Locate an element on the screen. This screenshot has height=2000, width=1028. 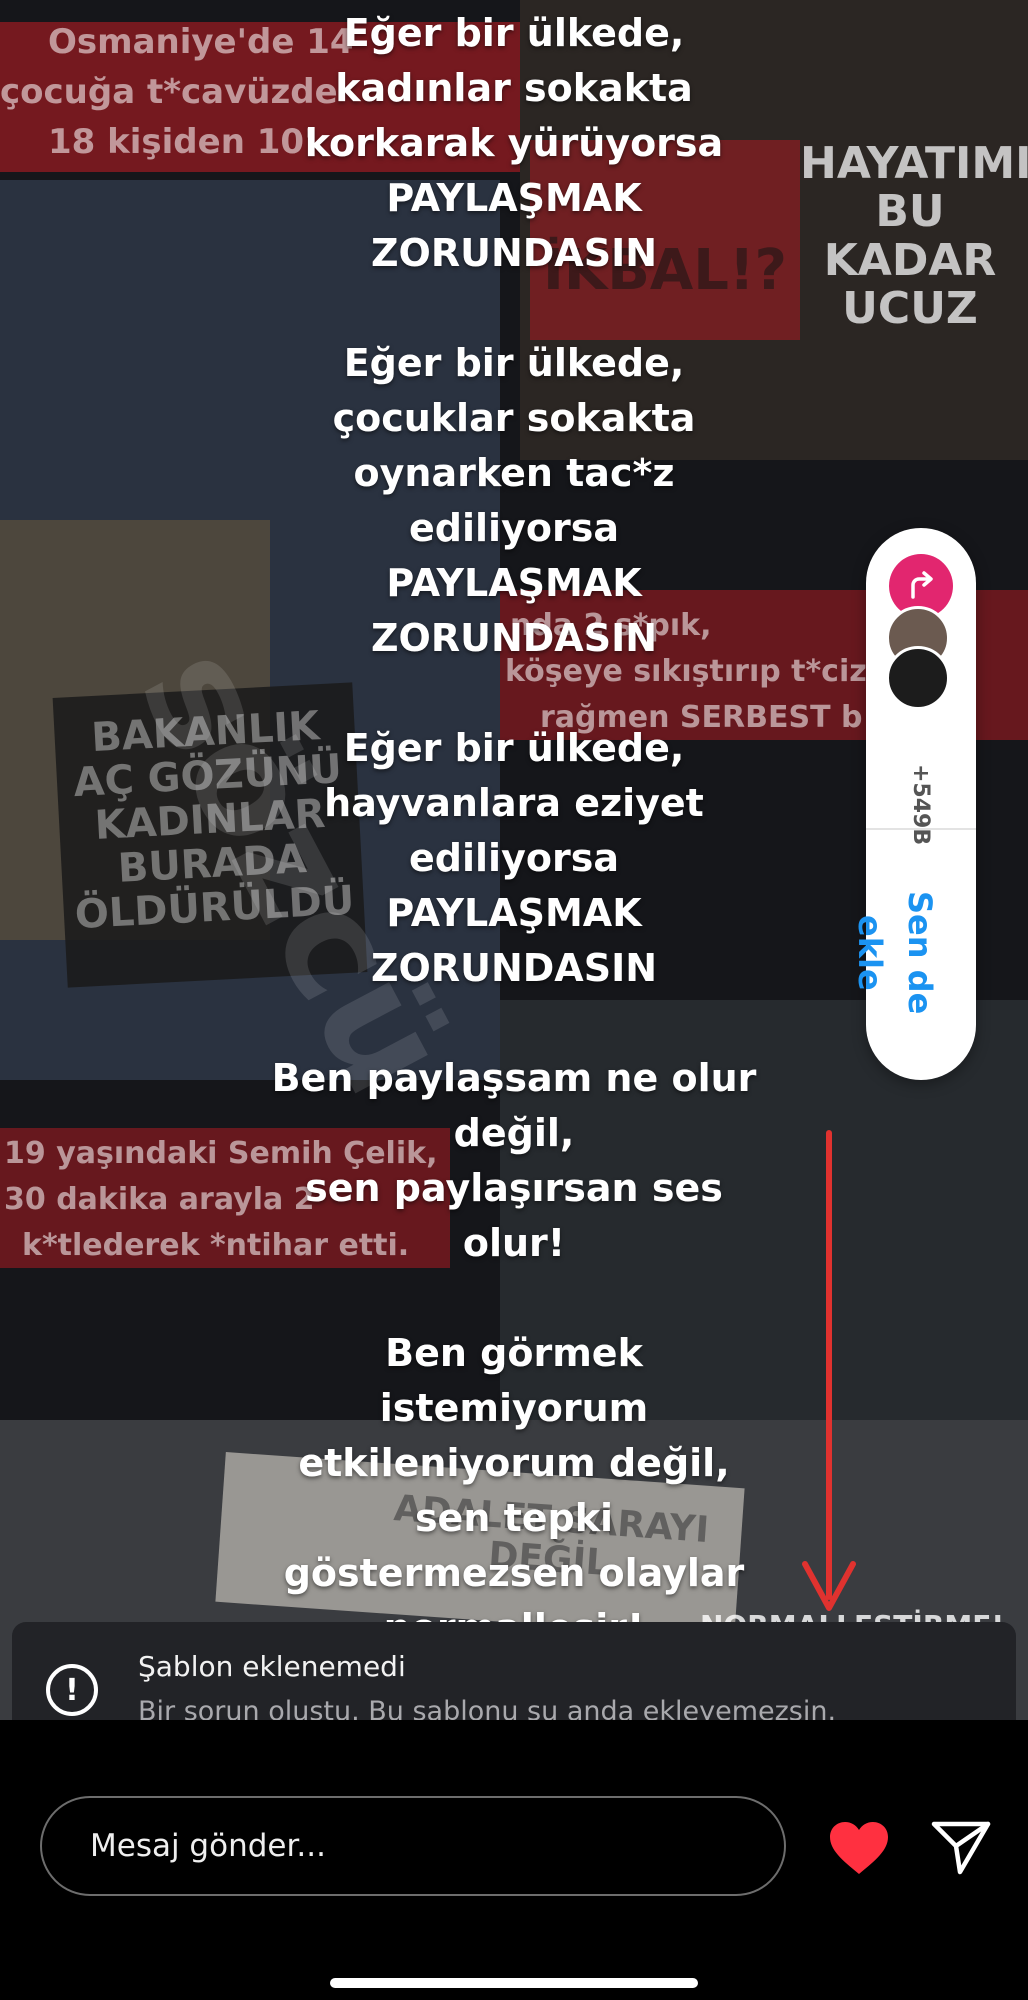
participant-count: +549B is located at coordinates (920, 805).